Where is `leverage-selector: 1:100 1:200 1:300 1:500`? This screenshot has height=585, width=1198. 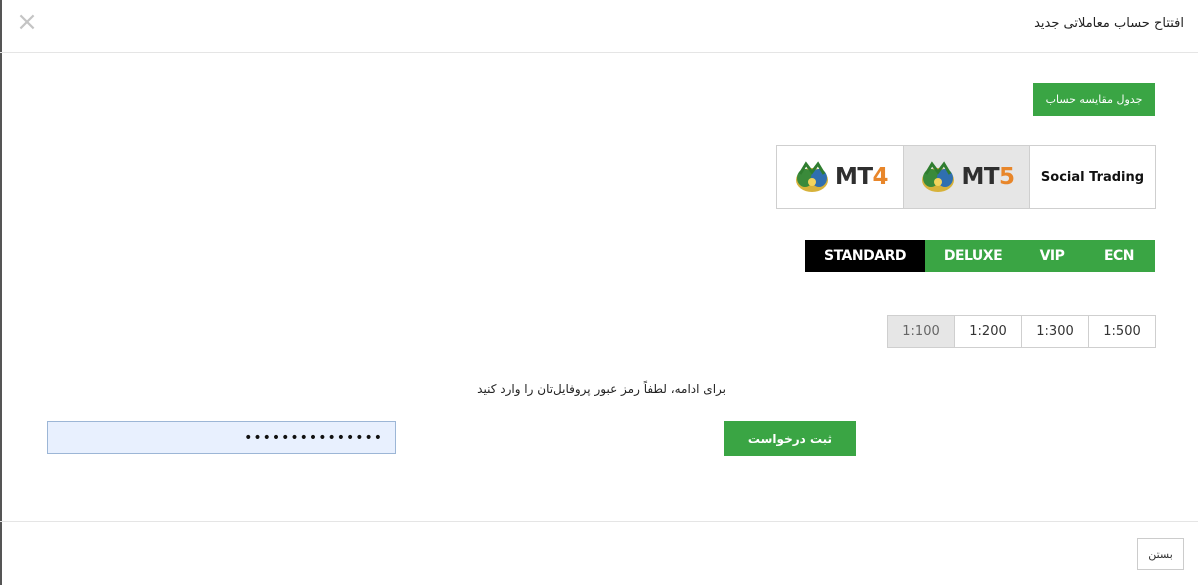 leverage-selector: 1:100 1:200 1:300 1:500 is located at coordinates (1021, 331).